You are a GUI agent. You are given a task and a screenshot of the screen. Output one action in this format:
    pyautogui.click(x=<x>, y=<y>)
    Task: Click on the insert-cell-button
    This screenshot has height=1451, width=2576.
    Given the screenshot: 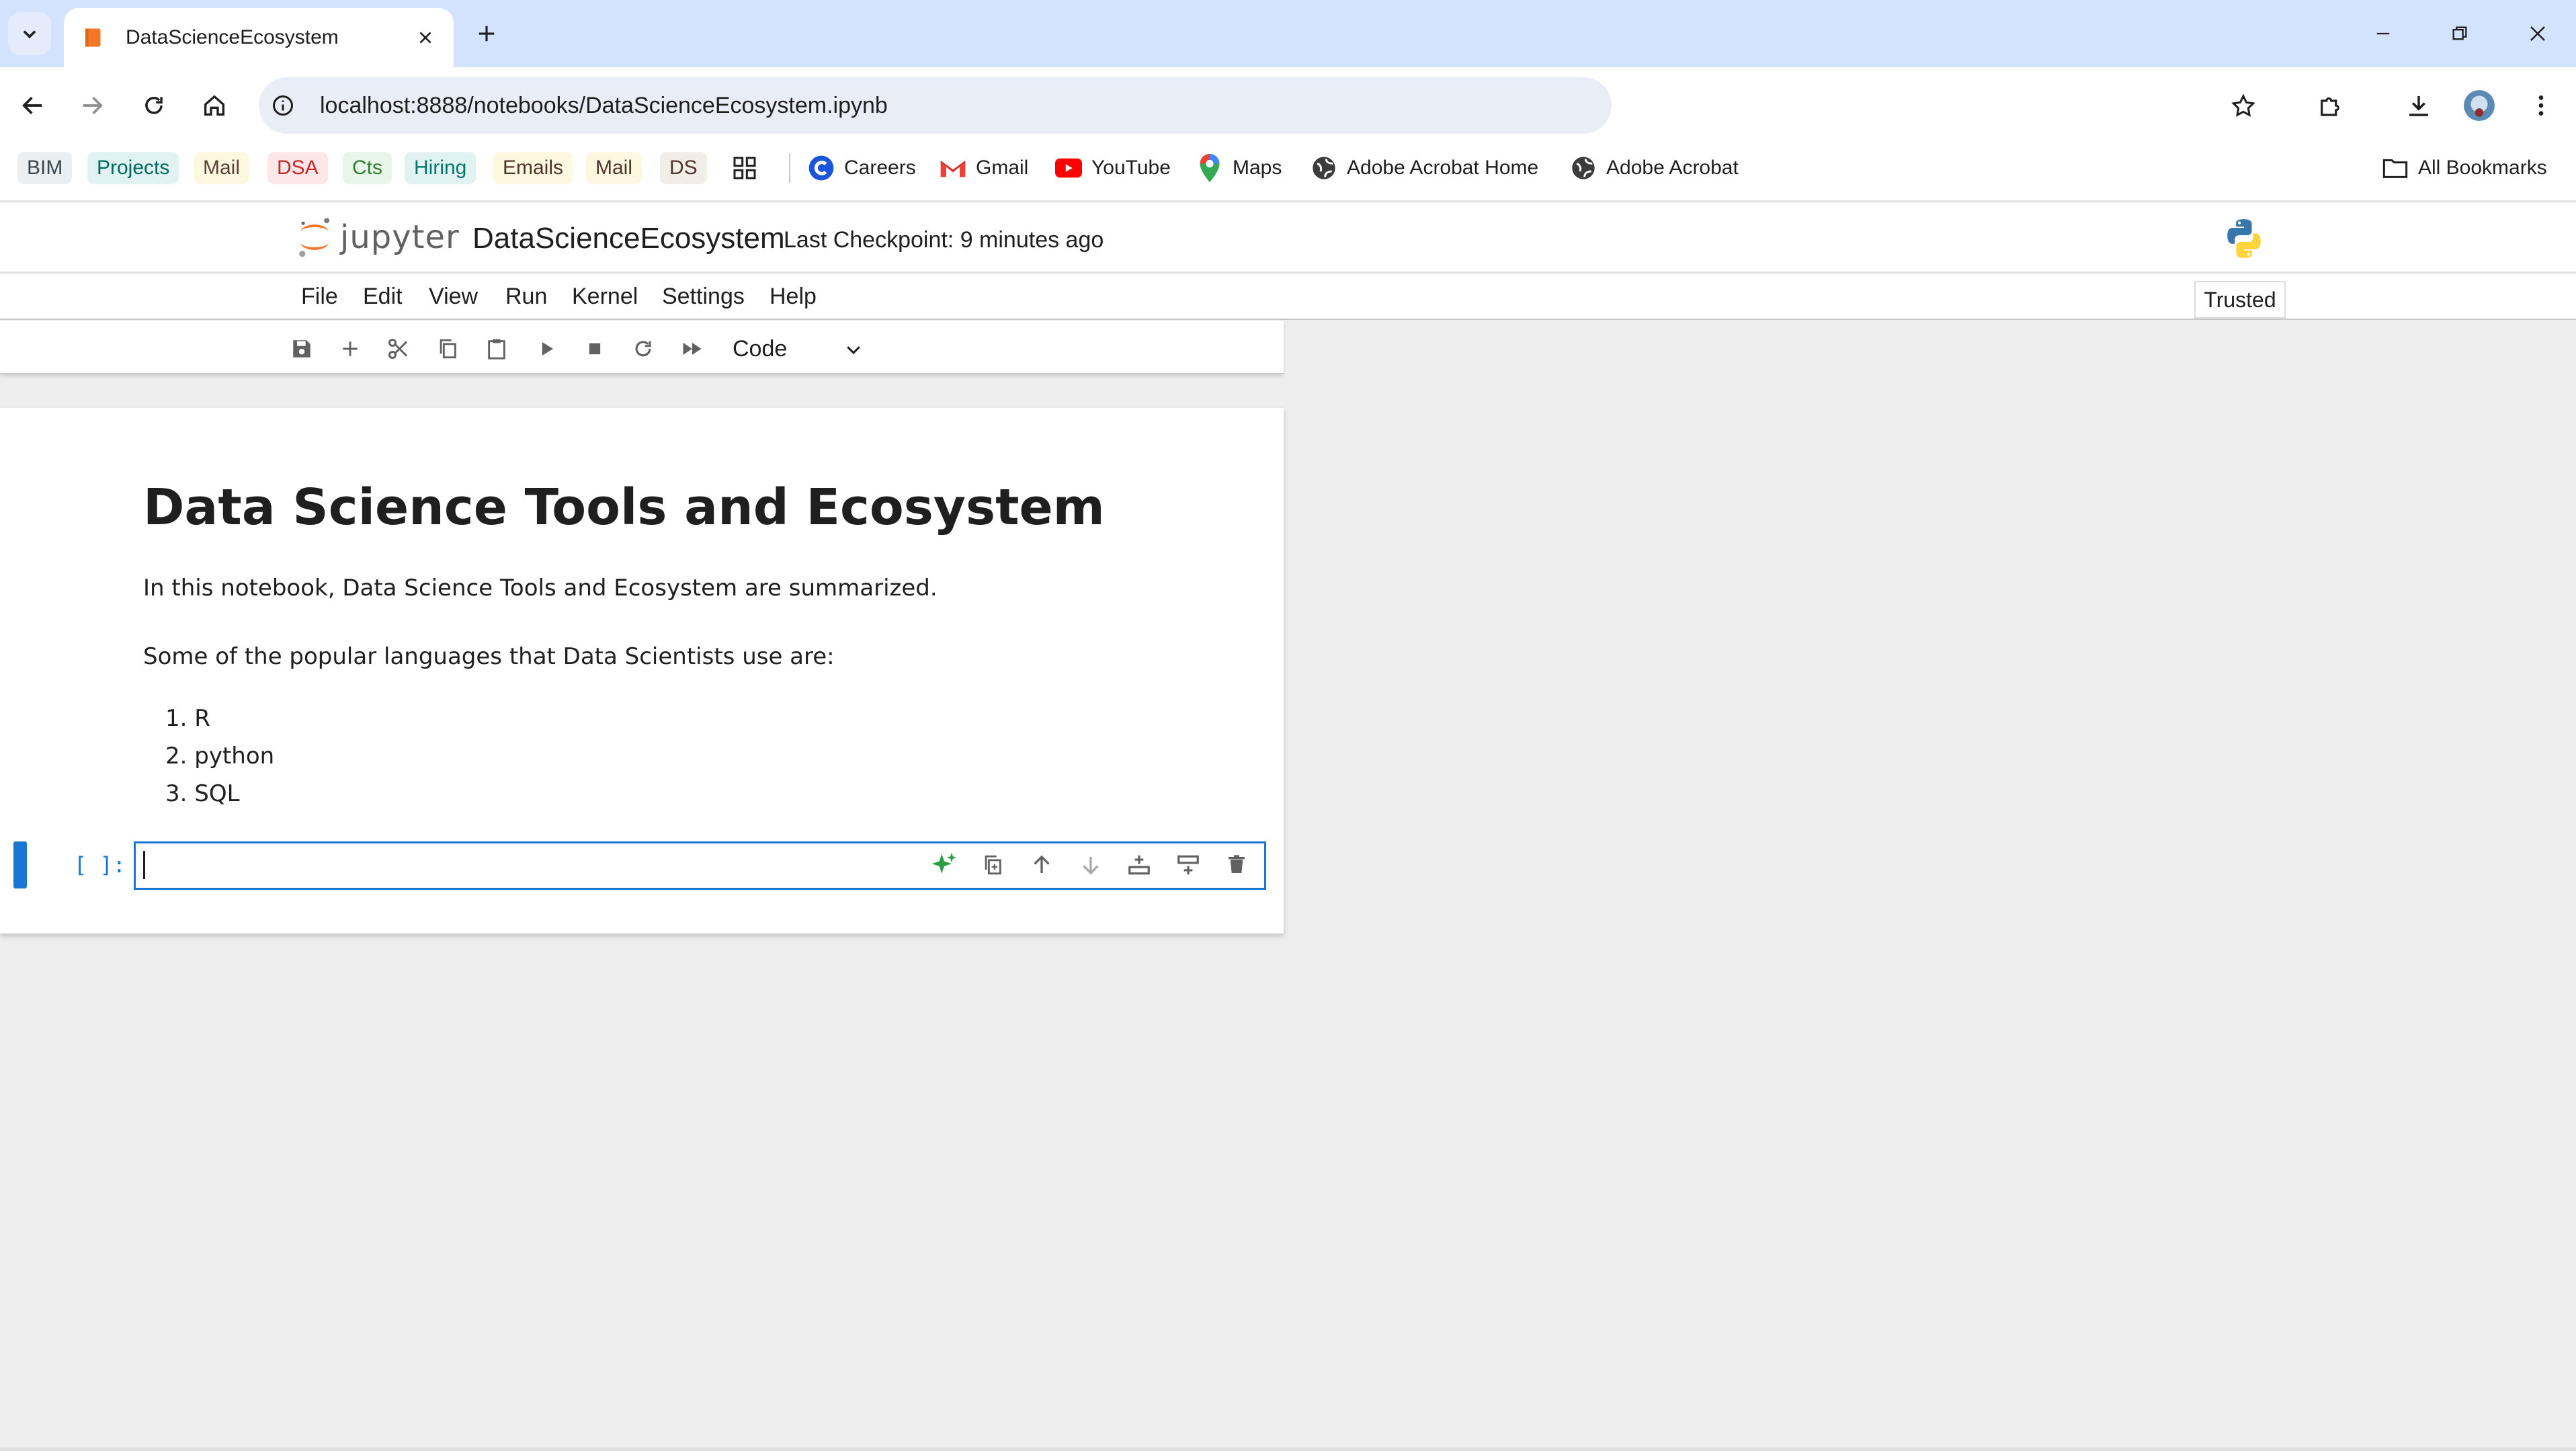 What is the action you would take?
    pyautogui.click(x=350, y=348)
    